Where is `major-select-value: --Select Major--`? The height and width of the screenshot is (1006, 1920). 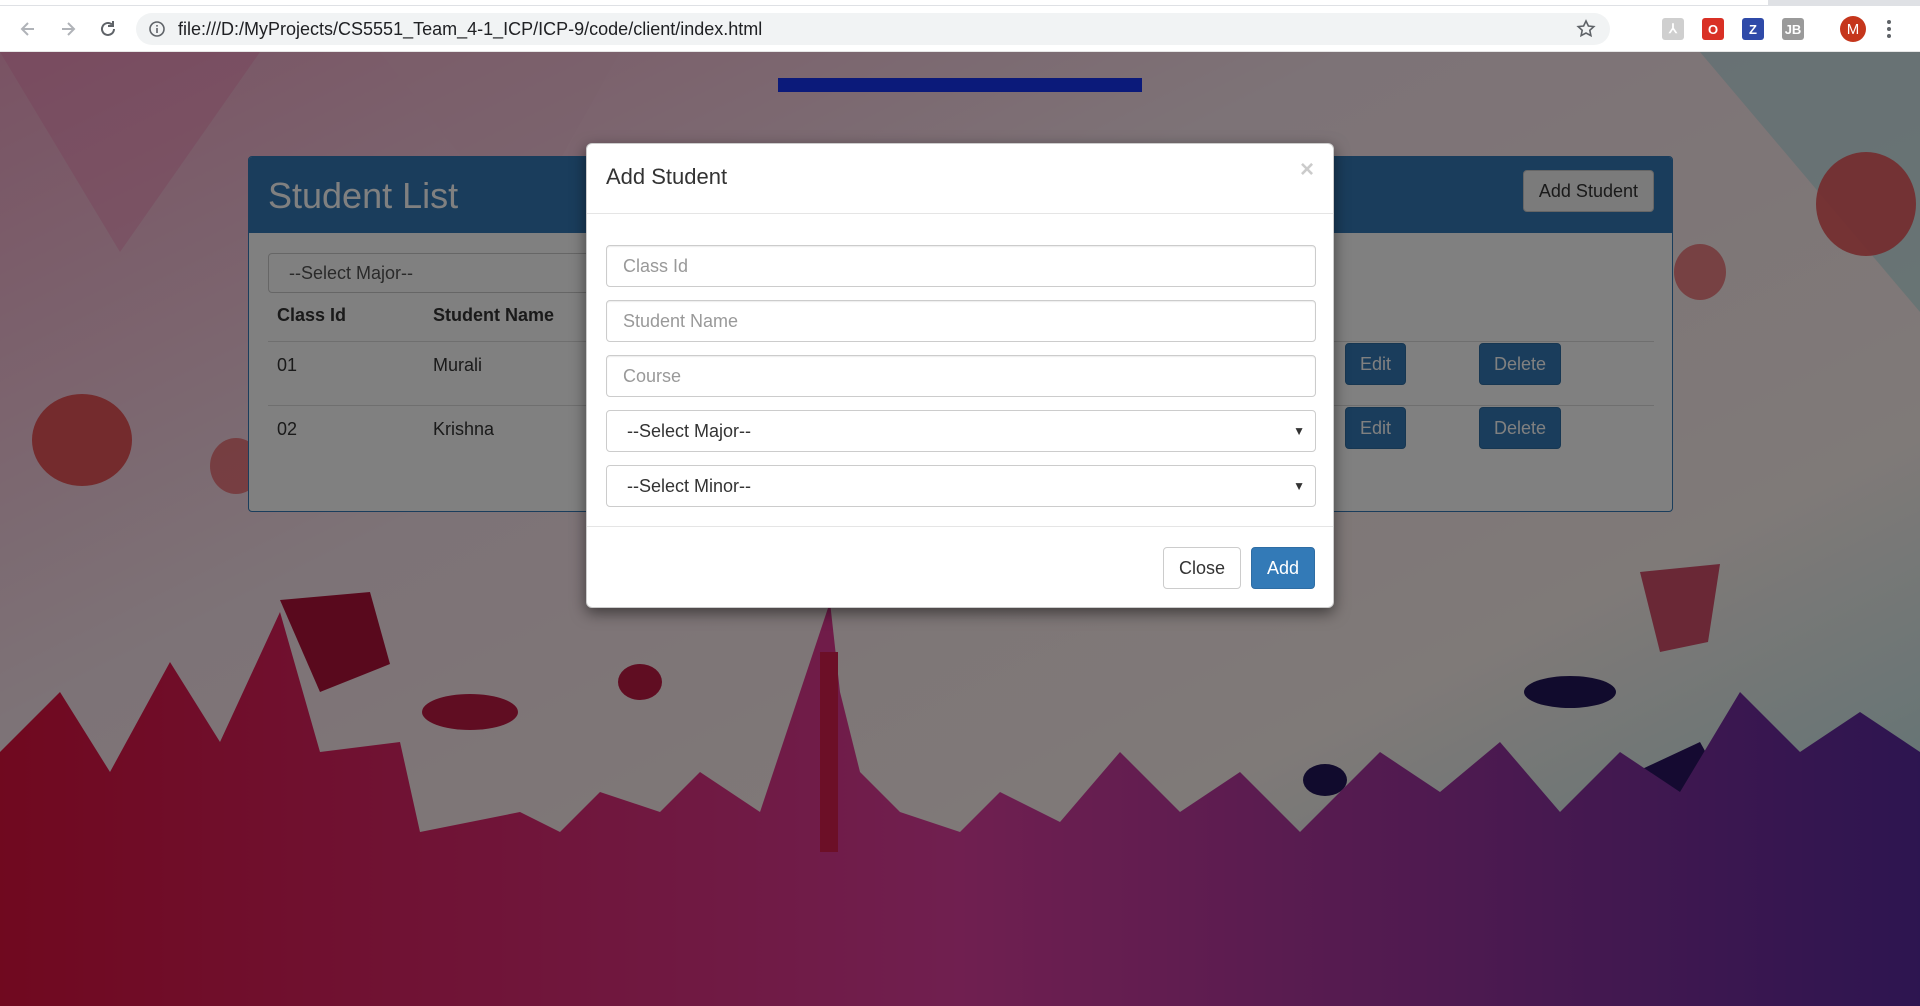
major-select-value: --Select Major-- is located at coordinates (689, 431).